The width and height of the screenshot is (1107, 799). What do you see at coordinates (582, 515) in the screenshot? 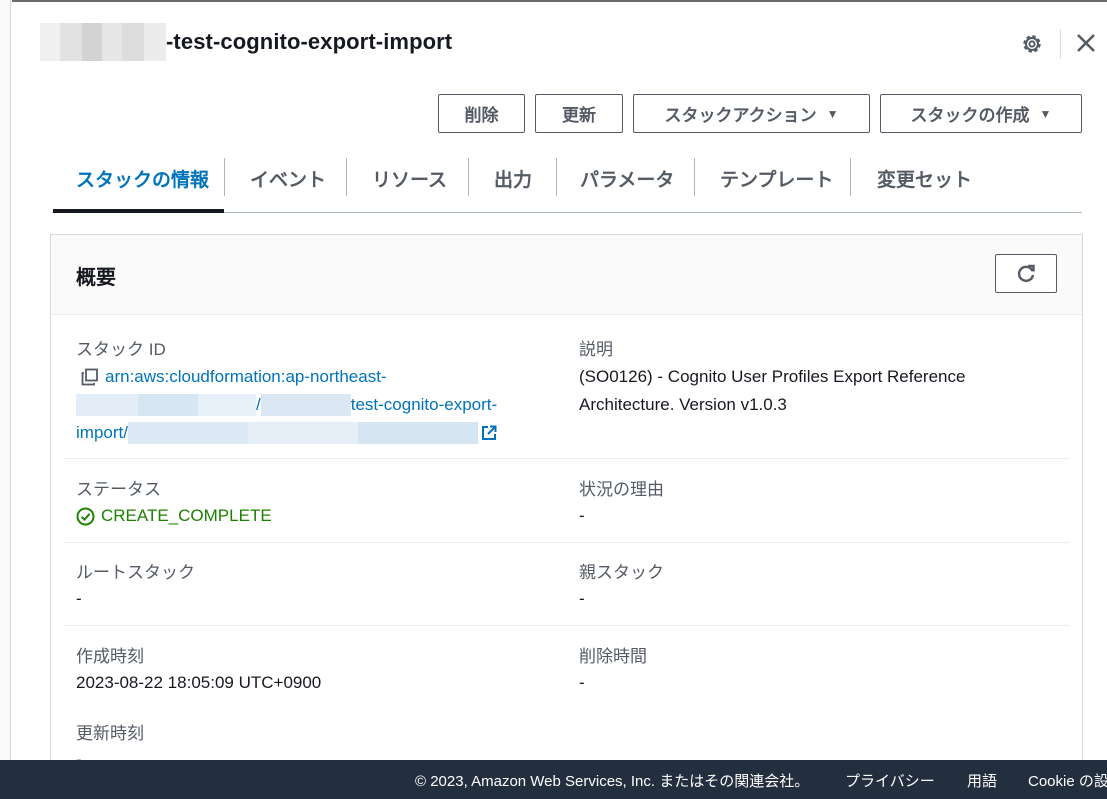
I see `status-reason-value: -` at bounding box center [582, 515].